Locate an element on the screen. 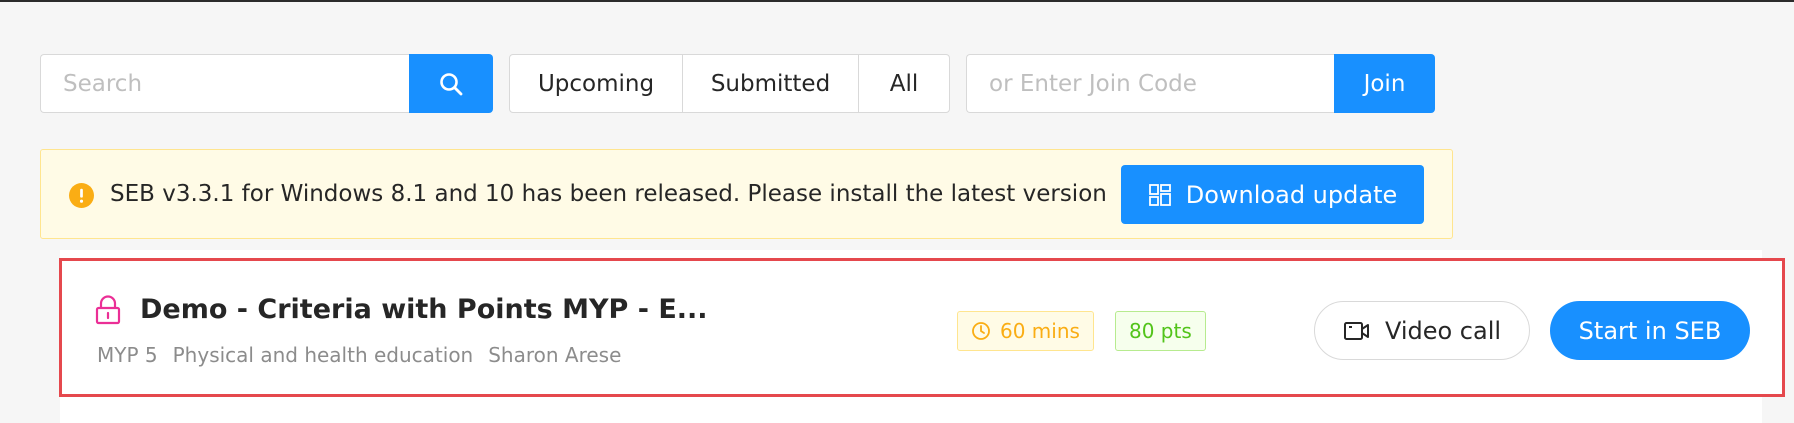  filter-group: Upcoming Submitted All is located at coordinates (729, 83).